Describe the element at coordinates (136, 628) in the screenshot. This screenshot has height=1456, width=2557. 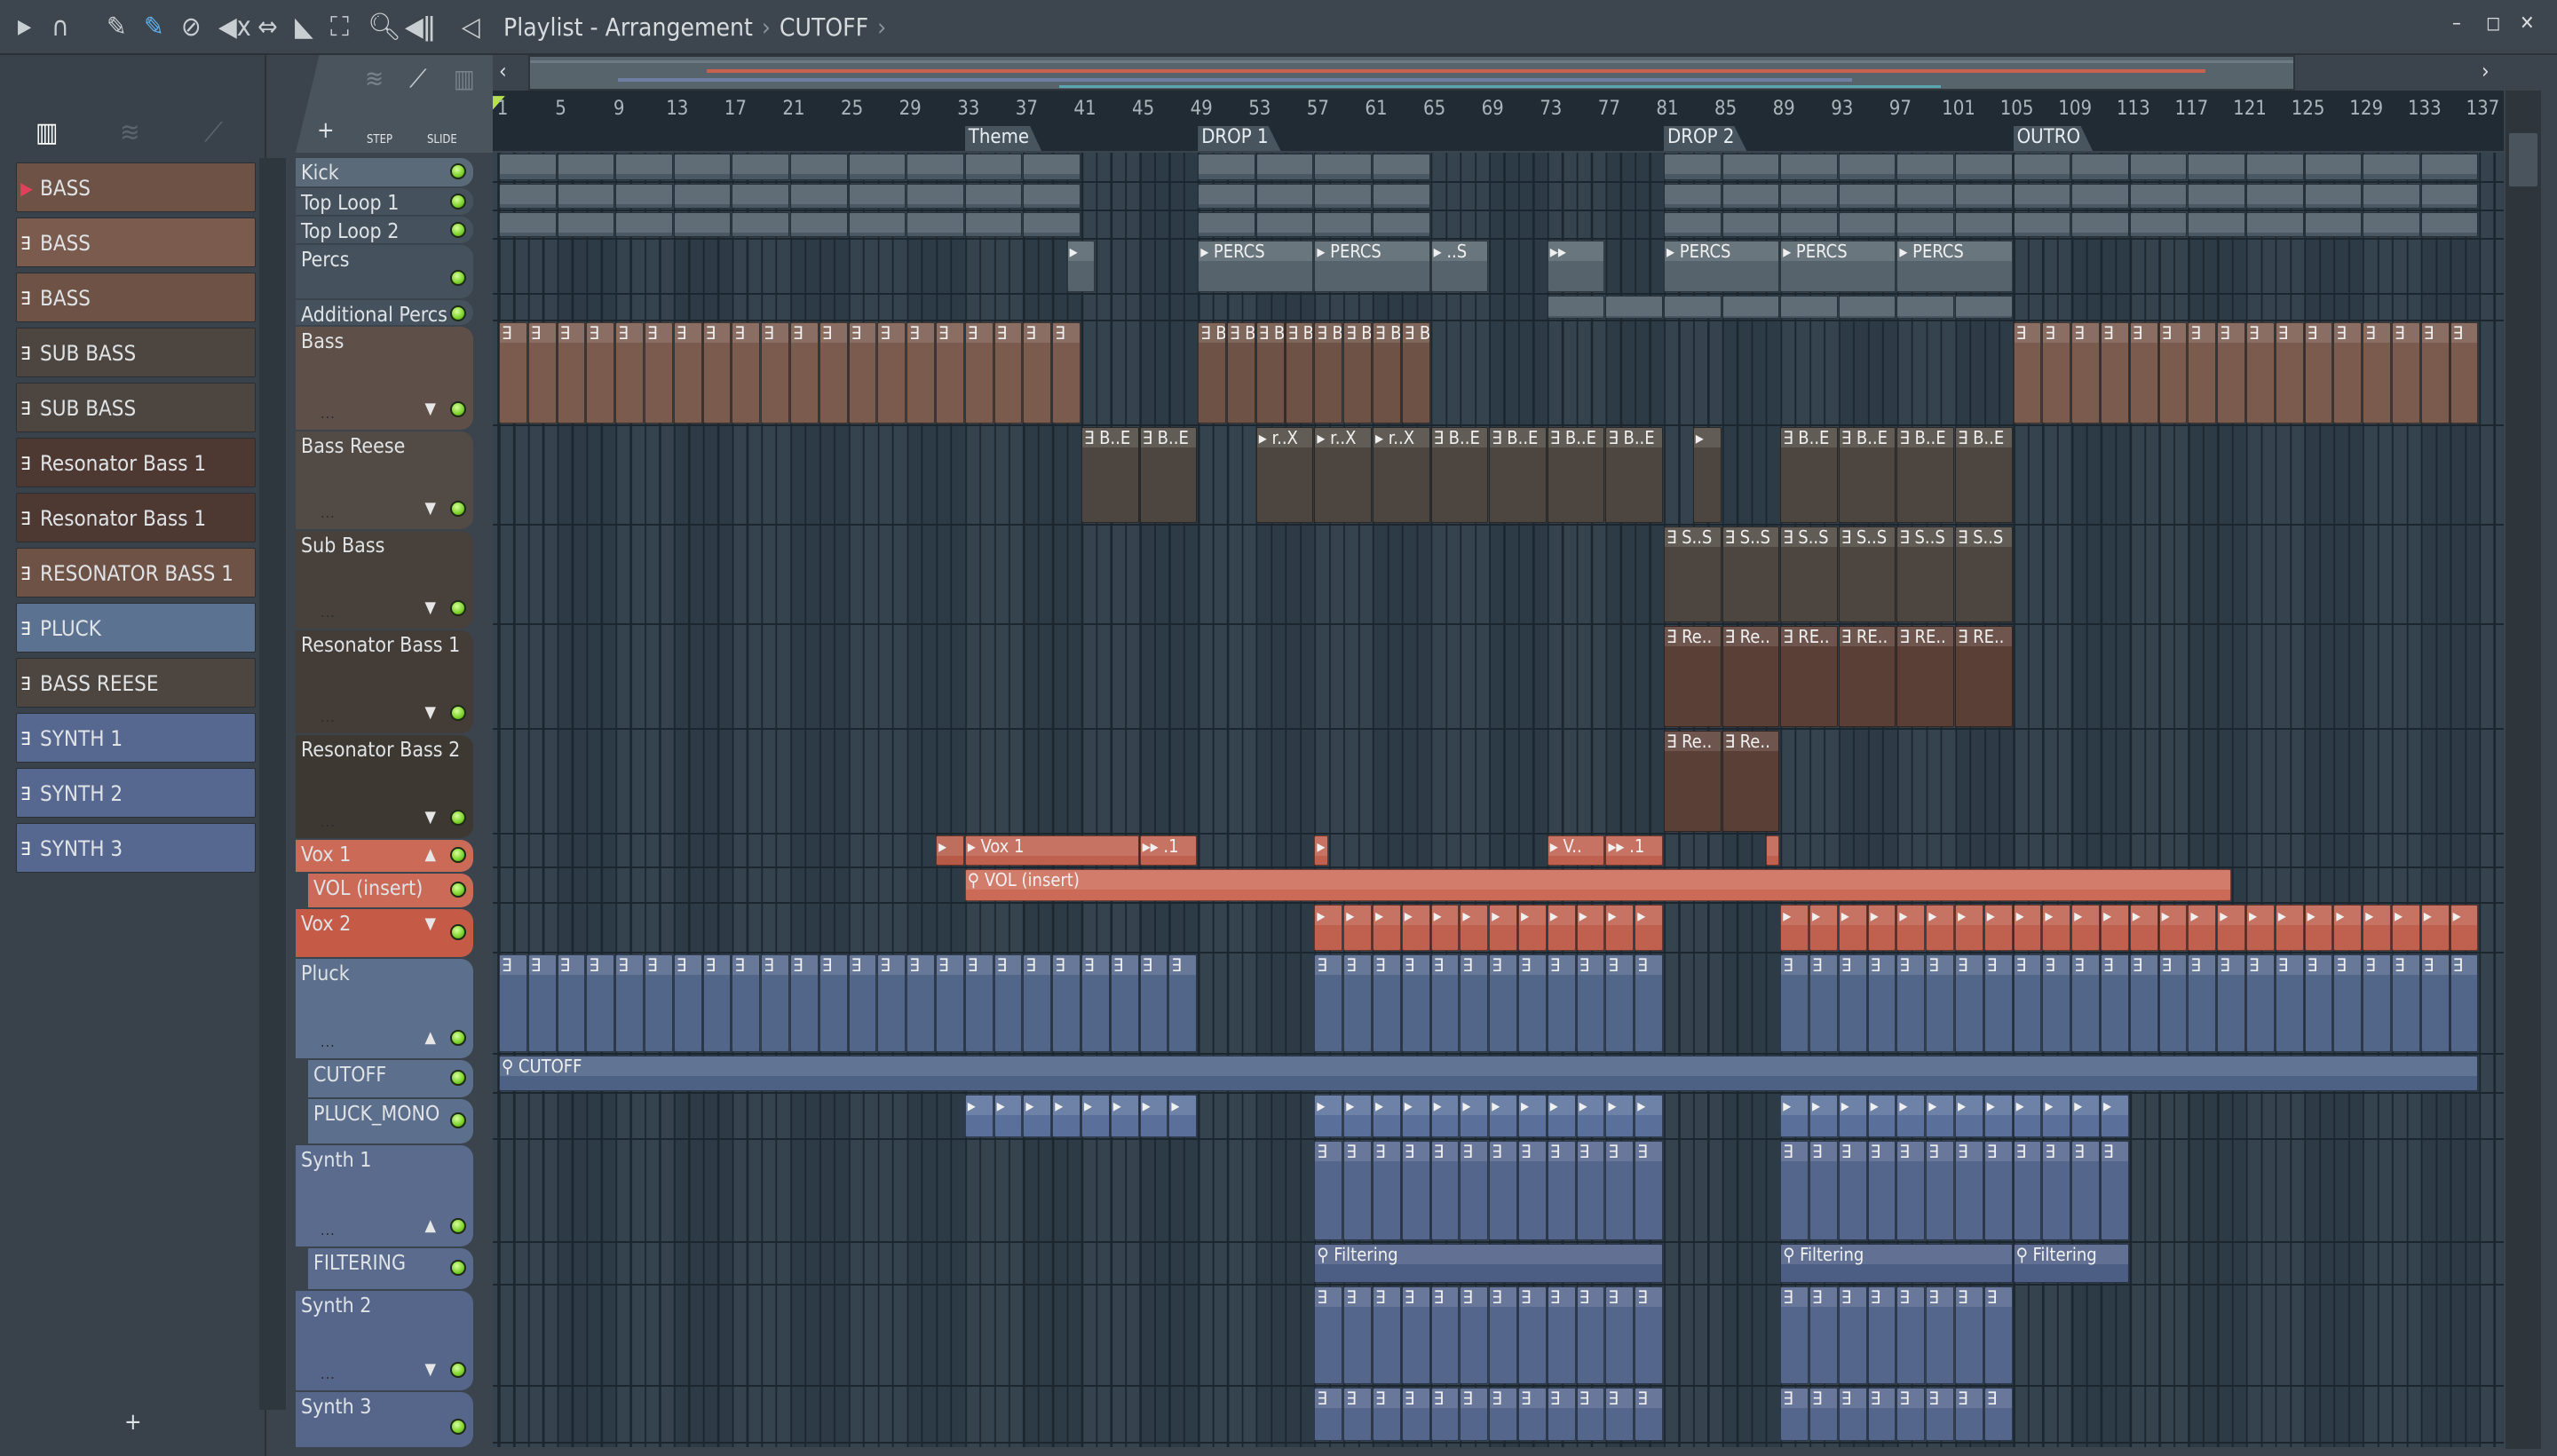
I see `pattern-item: ∃ PLUCK` at that location.